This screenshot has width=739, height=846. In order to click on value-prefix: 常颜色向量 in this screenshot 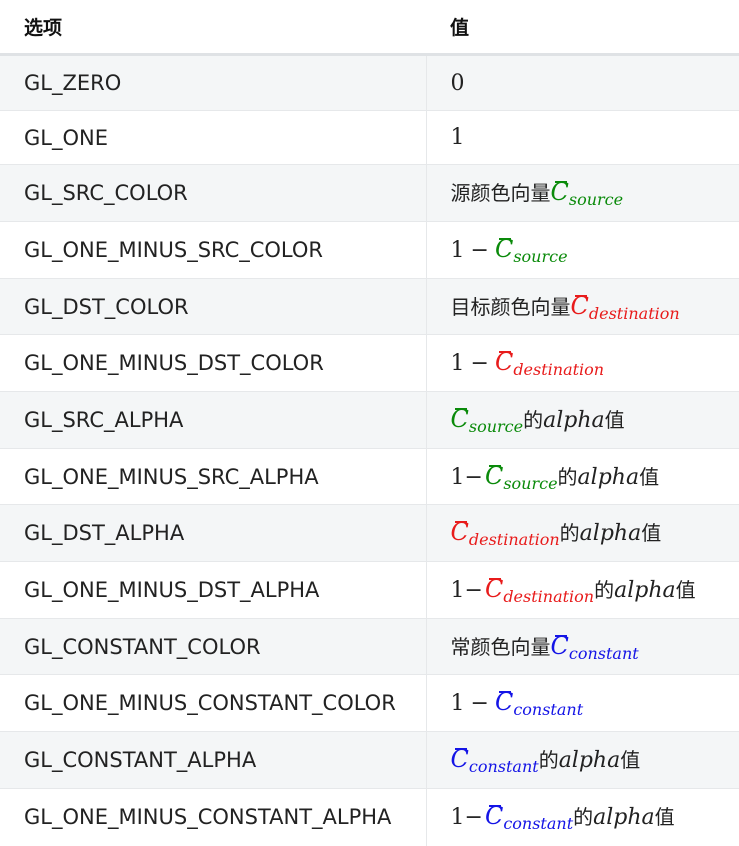, I will do `click(500, 646)`.